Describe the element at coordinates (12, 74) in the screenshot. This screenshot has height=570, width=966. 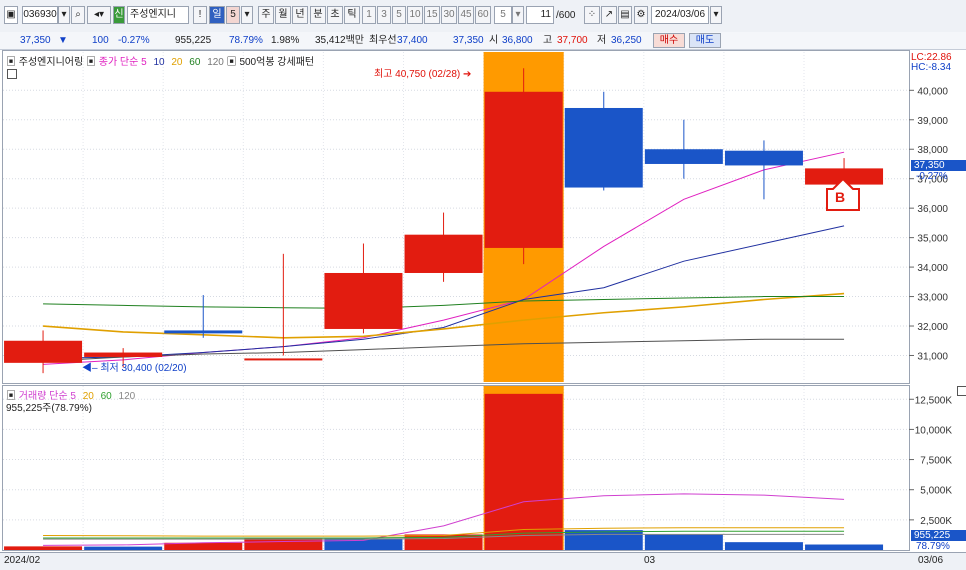
I see `pane-settings-icon` at that location.